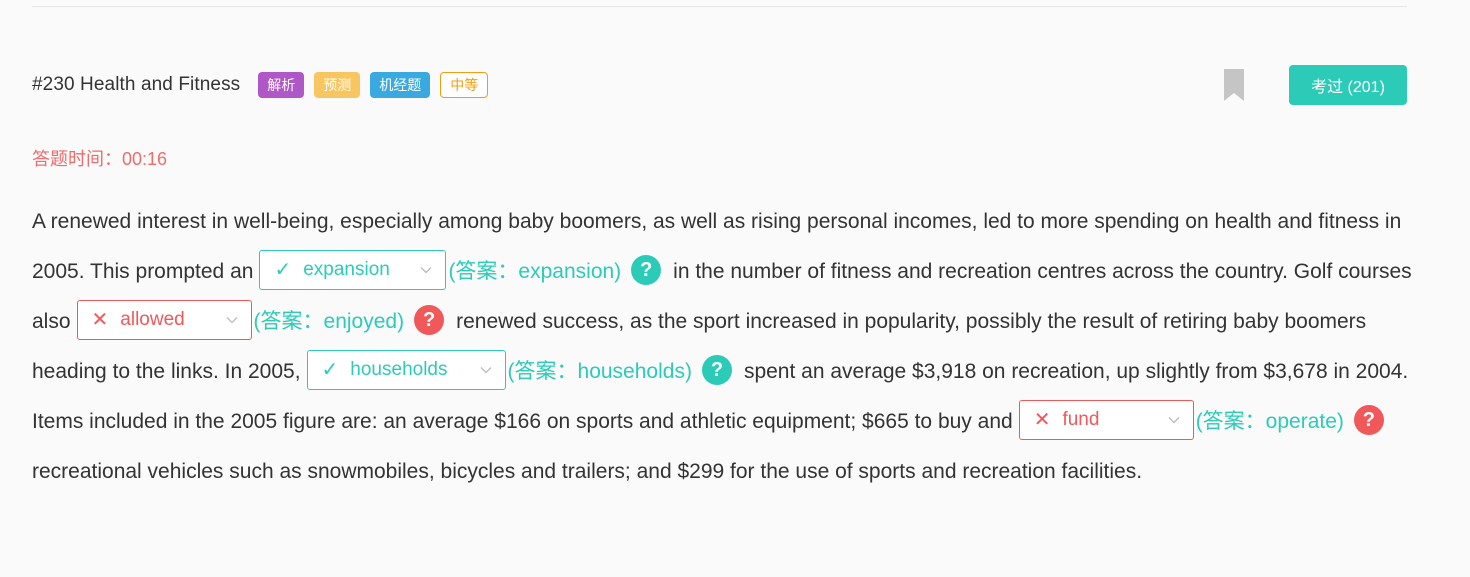 The image size is (1470, 577). What do you see at coordinates (1081, 420) in the screenshot?
I see `blank-selected-value: fund` at bounding box center [1081, 420].